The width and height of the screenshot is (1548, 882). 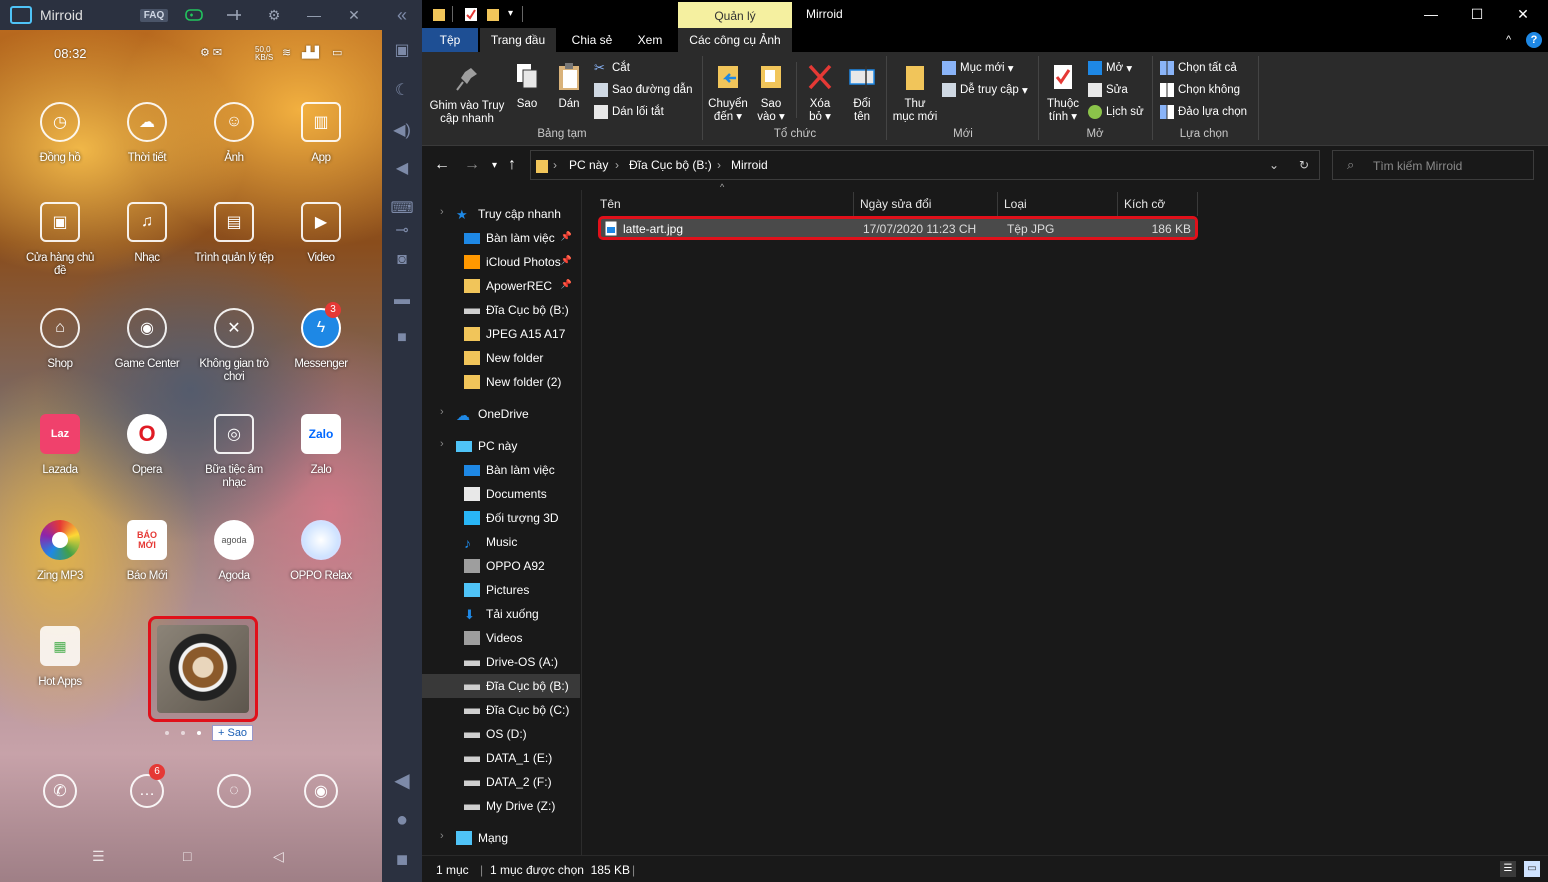 What do you see at coordinates (501, 358) in the screenshot?
I see `nav-item: New folder` at bounding box center [501, 358].